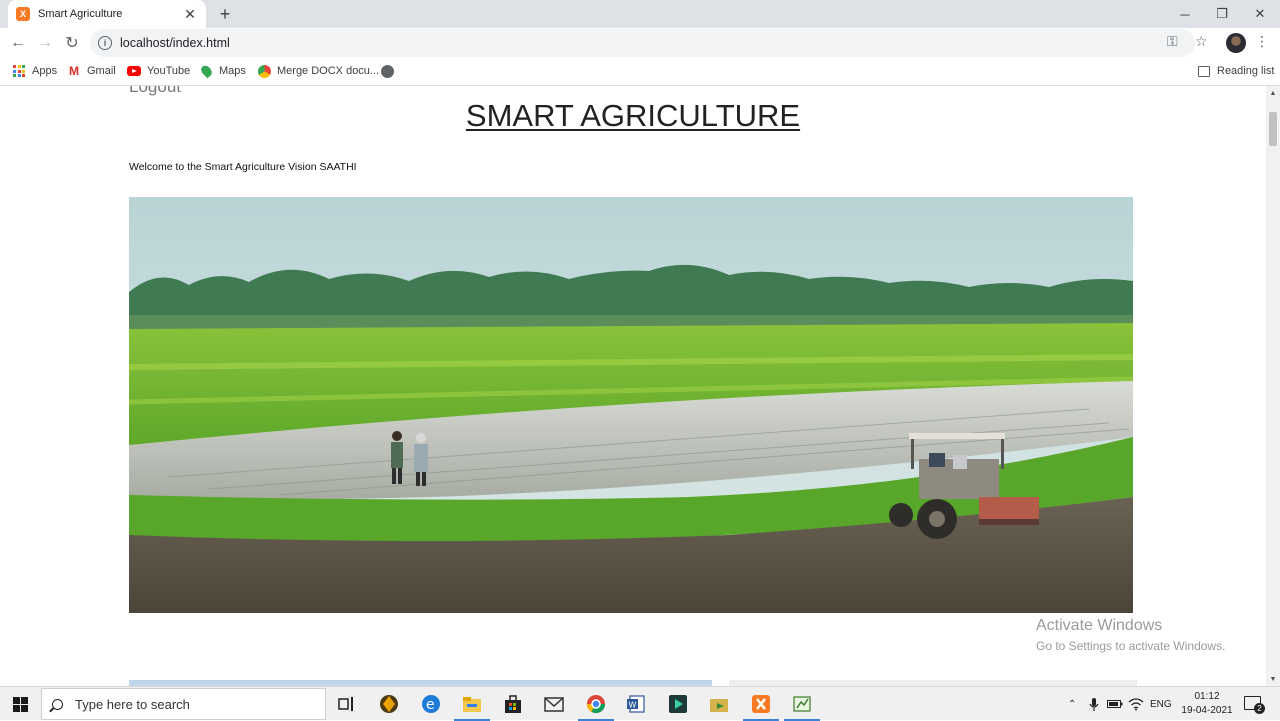 The image size is (1280, 721). Describe the element at coordinates (633, 115) in the screenshot. I see `page-title: SMART AGRICULTURE` at that location.